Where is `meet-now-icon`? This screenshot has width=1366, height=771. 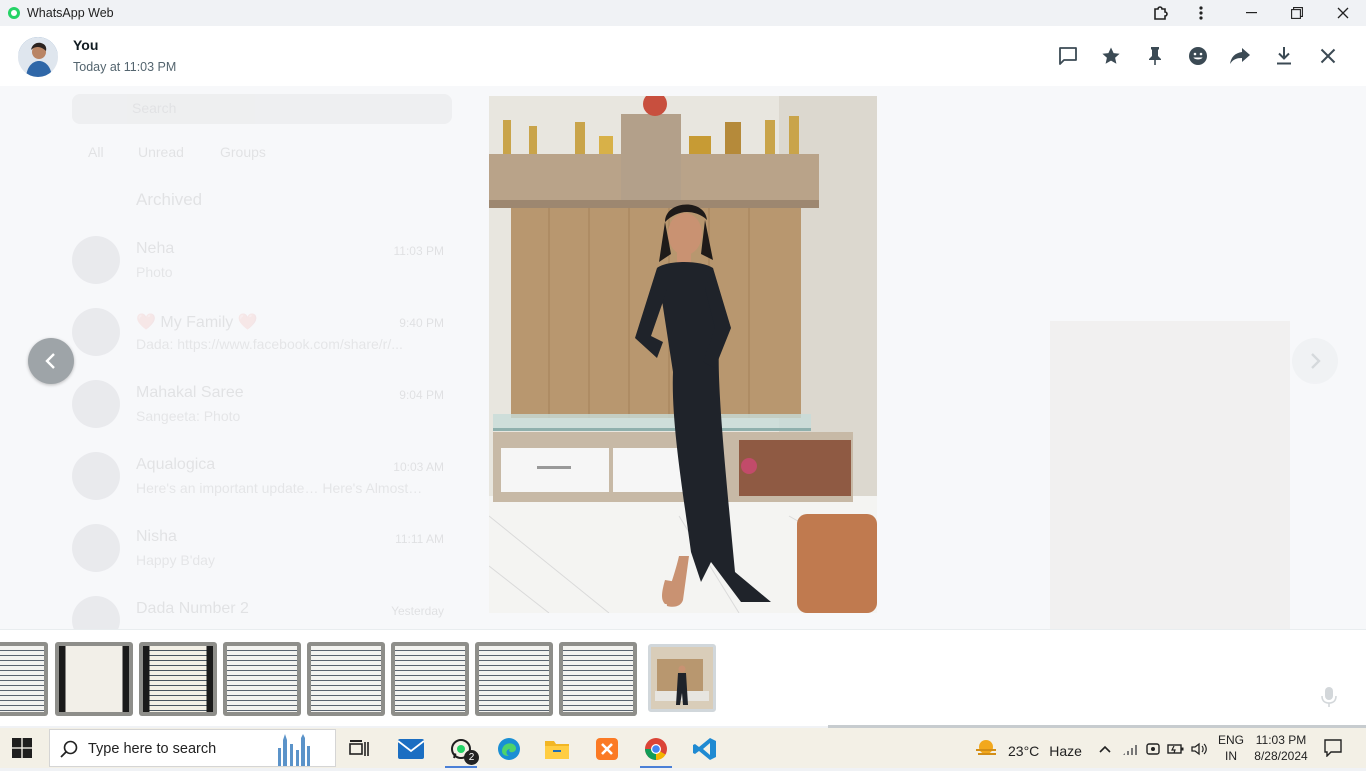 meet-now-icon is located at coordinates (1153, 749).